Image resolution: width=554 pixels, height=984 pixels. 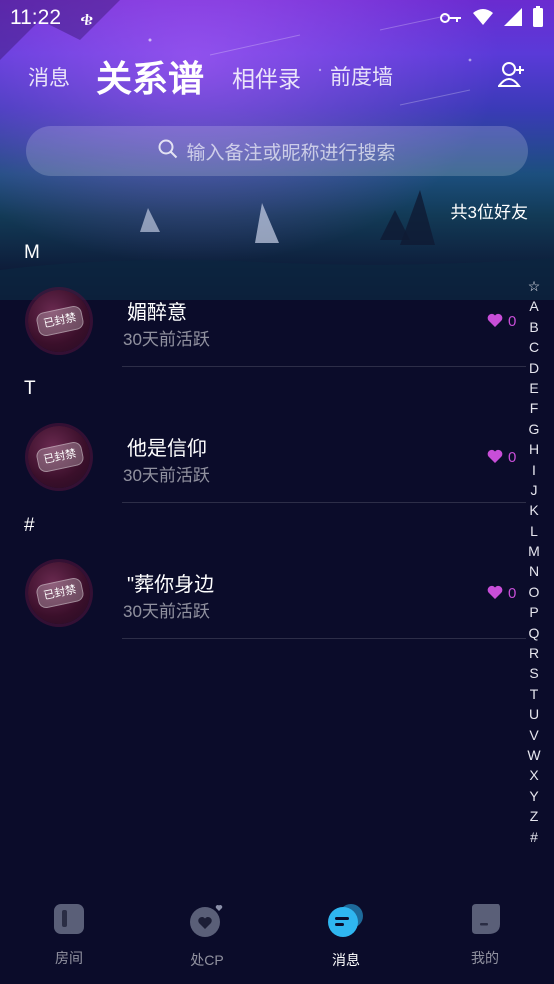 What do you see at coordinates (534, 571) in the screenshot?
I see `index-n: N` at bounding box center [534, 571].